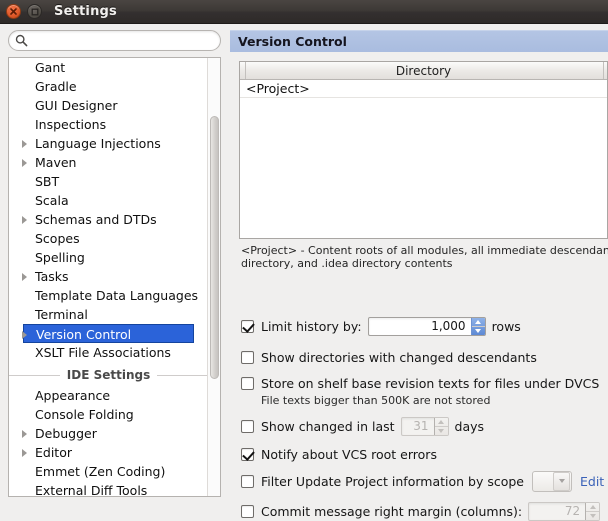  Describe the element at coordinates (247, 481) in the screenshot. I see `filter-update-checkbox` at that location.